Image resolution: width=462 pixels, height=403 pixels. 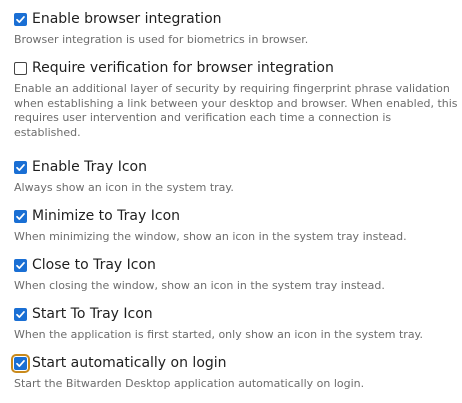 I want to click on start-to-tray-checkbox, so click(x=20, y=314).